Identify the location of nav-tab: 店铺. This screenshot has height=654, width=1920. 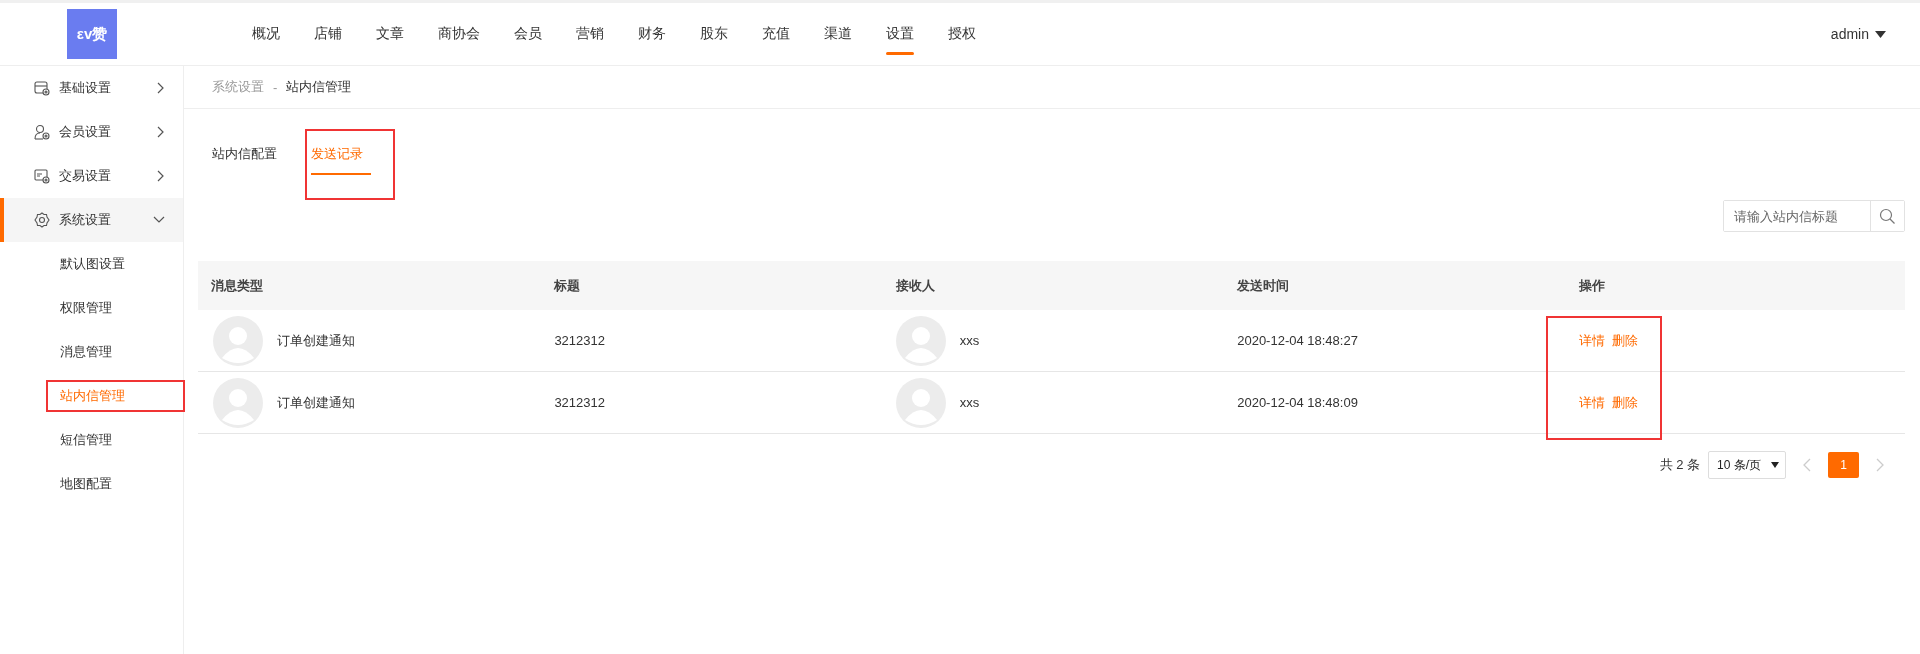
(328, 34).